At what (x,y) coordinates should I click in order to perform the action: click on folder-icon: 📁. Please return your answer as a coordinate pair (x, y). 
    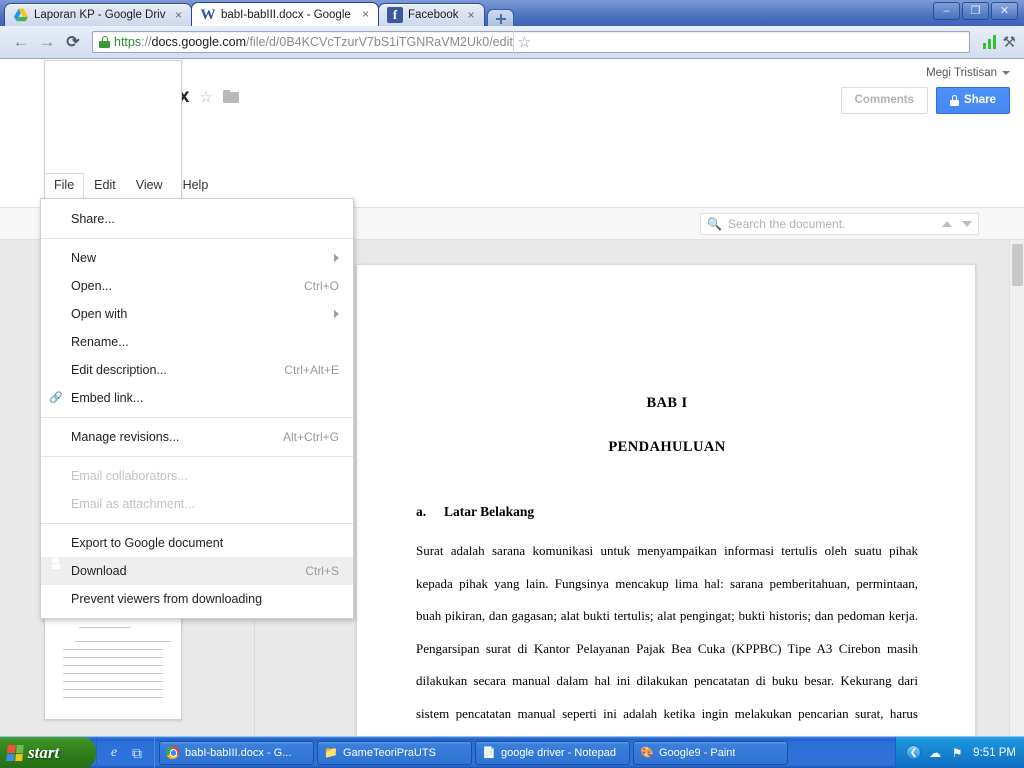
    Looking at the image, I should click on (331, 752).